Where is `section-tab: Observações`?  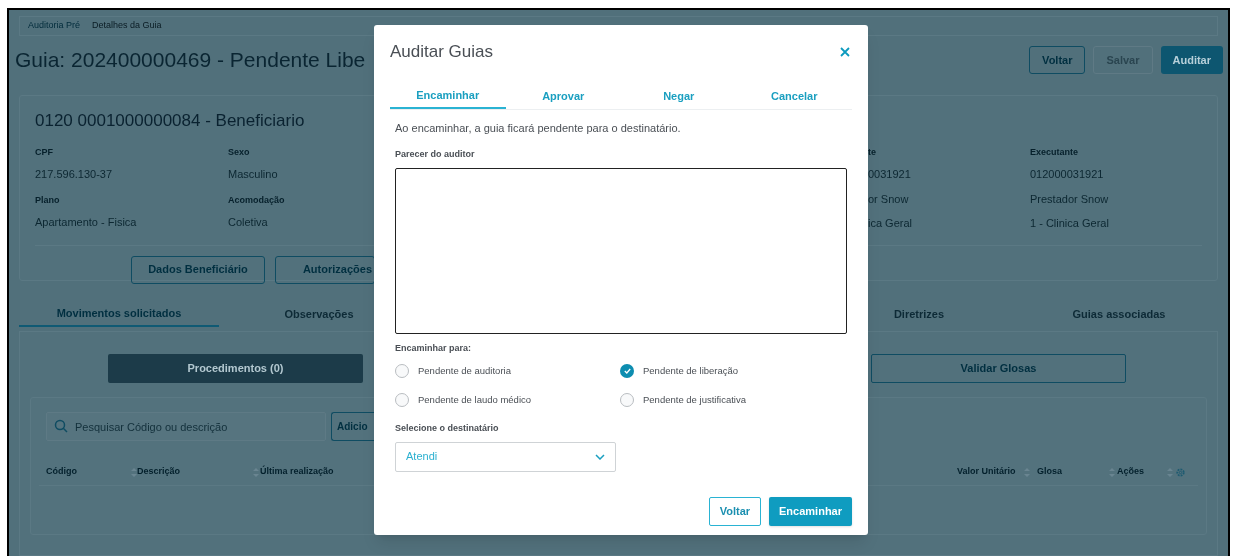
section-tab: Observações is located at coordinates (319, 314).